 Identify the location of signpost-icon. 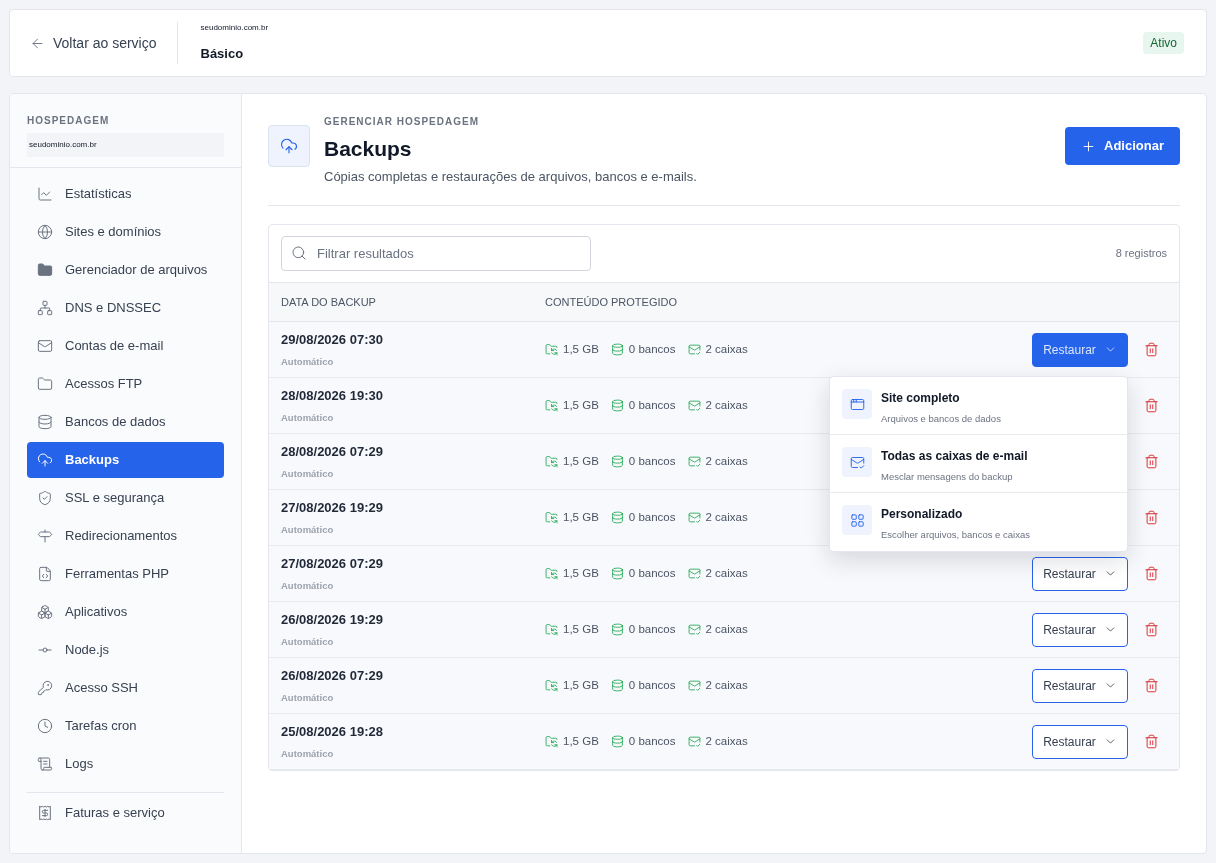
(45, 536).